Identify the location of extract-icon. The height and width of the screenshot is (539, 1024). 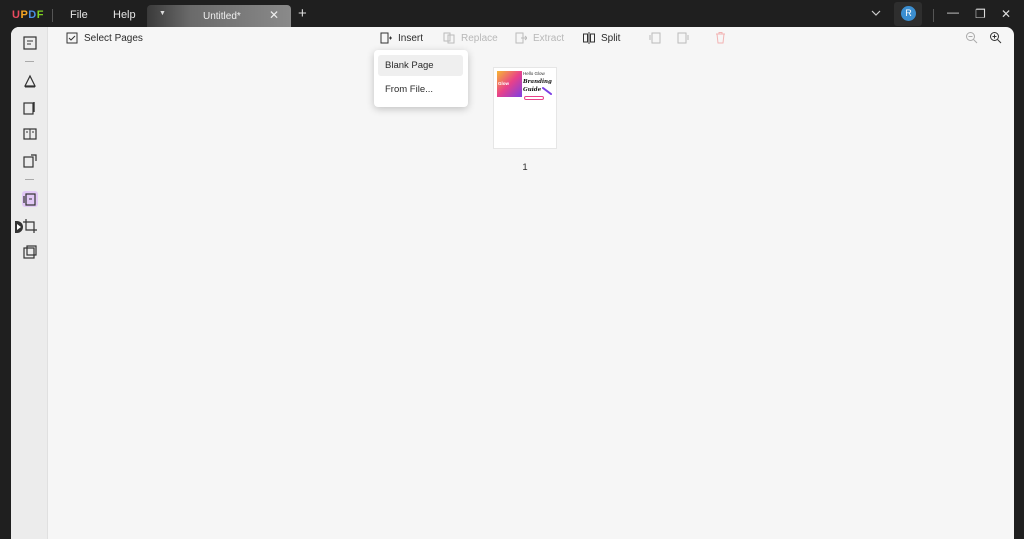
(521, 38).